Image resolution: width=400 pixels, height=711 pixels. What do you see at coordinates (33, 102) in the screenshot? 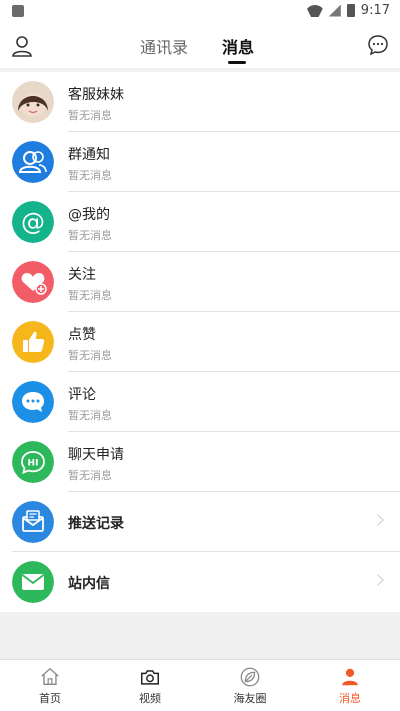
I see `customer-service-avatar` at bounding box center [33, 102].